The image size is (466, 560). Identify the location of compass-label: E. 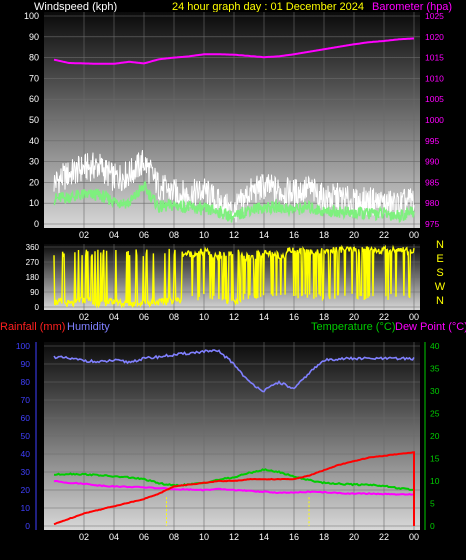
(439, 259).